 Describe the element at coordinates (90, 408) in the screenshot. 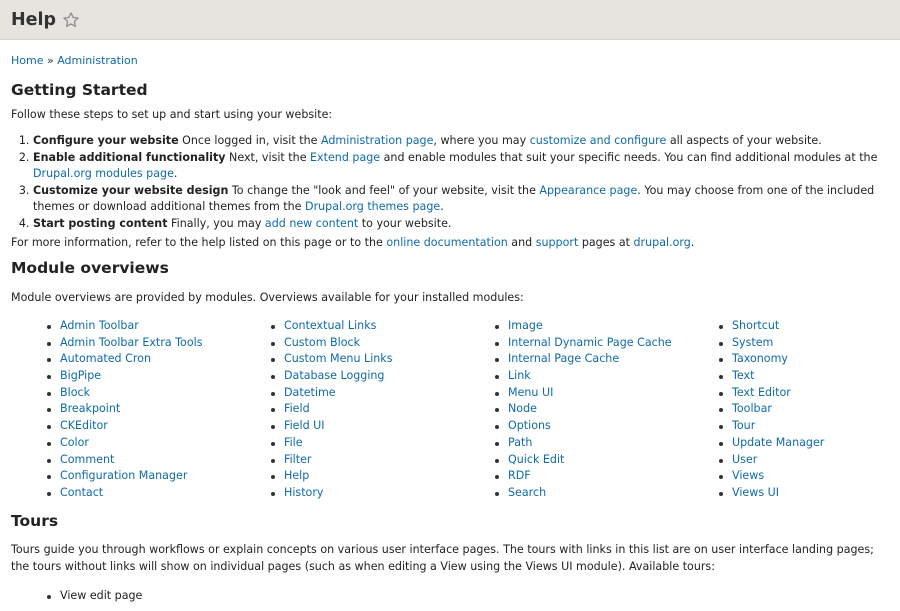

I see `module-link: Breakpoint` at that location.